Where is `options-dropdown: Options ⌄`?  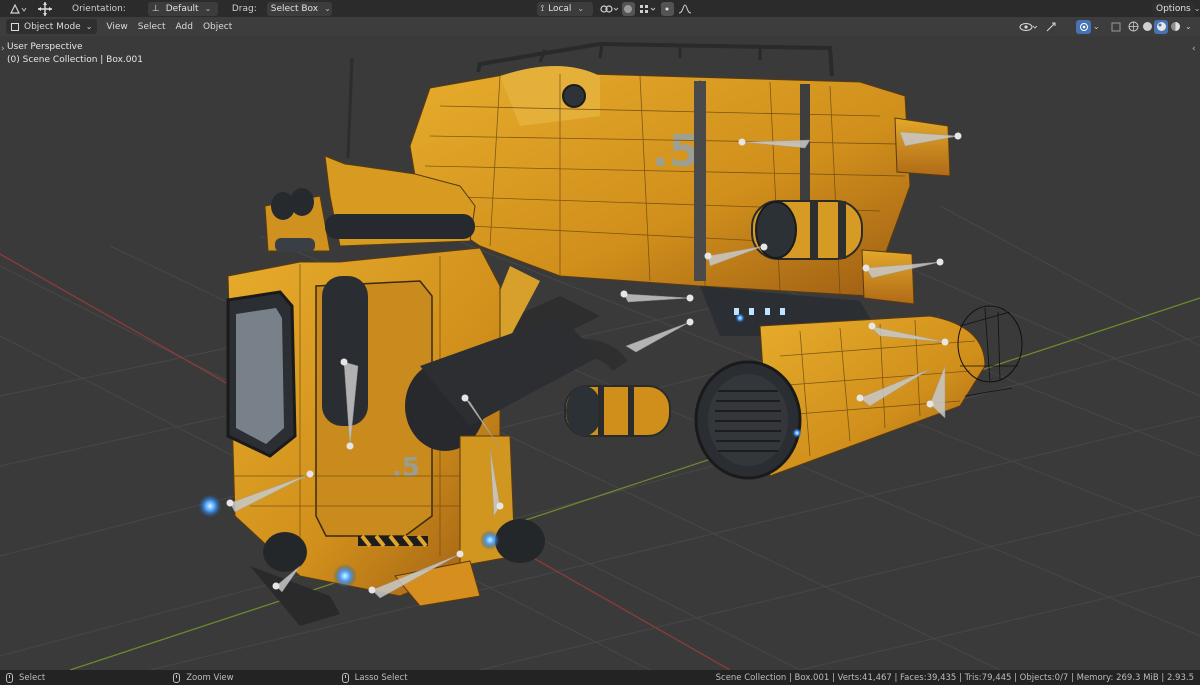 options-dropdown: Options ⌄ is located at coordinates (1176, 8).